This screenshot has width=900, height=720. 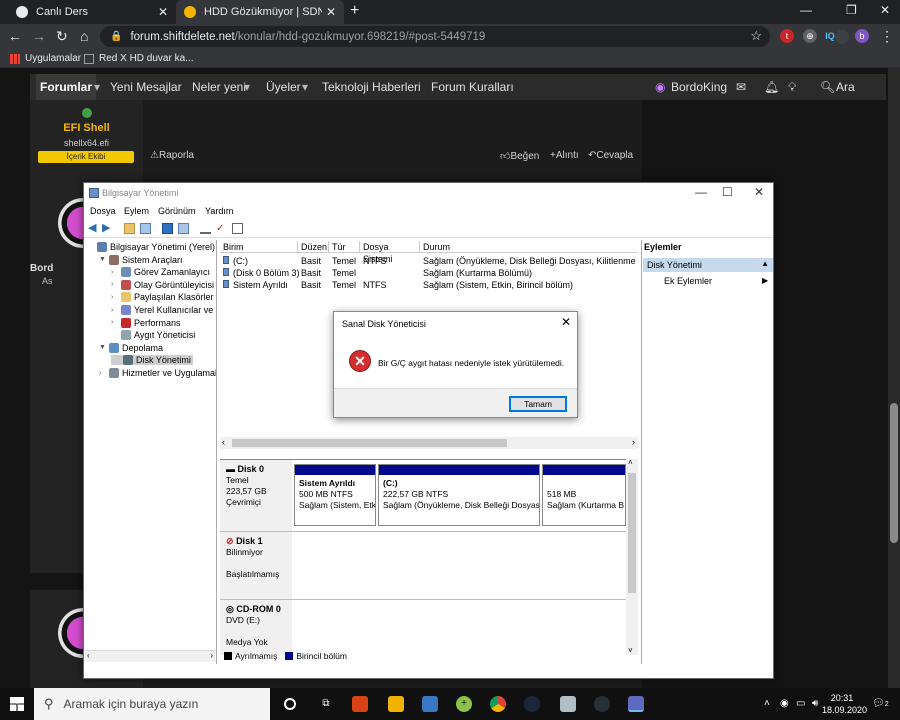 What do you see at coordinates (727, 192) in the screenshot?
I see `maximize-icon: ☐` at bounding box center [727, 192].